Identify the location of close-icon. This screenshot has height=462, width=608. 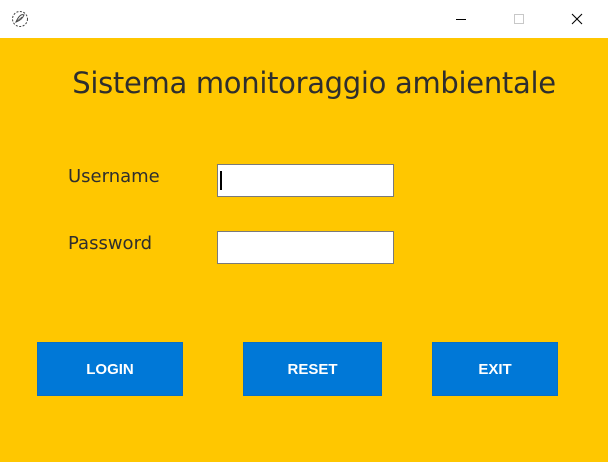
(577, 19).